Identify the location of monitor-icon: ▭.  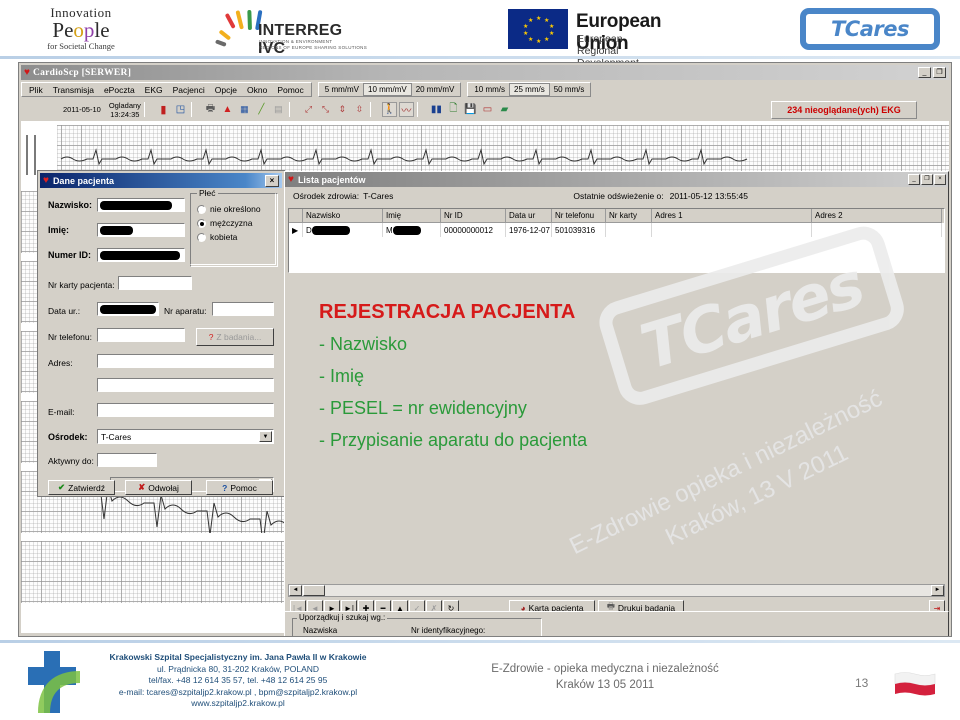
(487, 109).